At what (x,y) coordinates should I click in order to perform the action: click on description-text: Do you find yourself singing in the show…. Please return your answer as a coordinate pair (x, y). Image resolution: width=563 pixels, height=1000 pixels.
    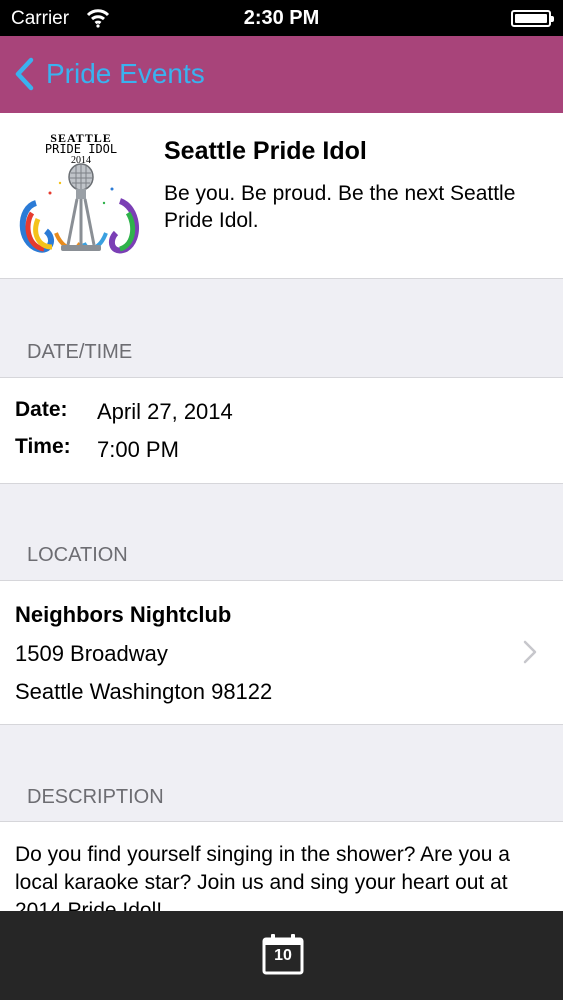
    Looking at the image, I should click on (262, 877).